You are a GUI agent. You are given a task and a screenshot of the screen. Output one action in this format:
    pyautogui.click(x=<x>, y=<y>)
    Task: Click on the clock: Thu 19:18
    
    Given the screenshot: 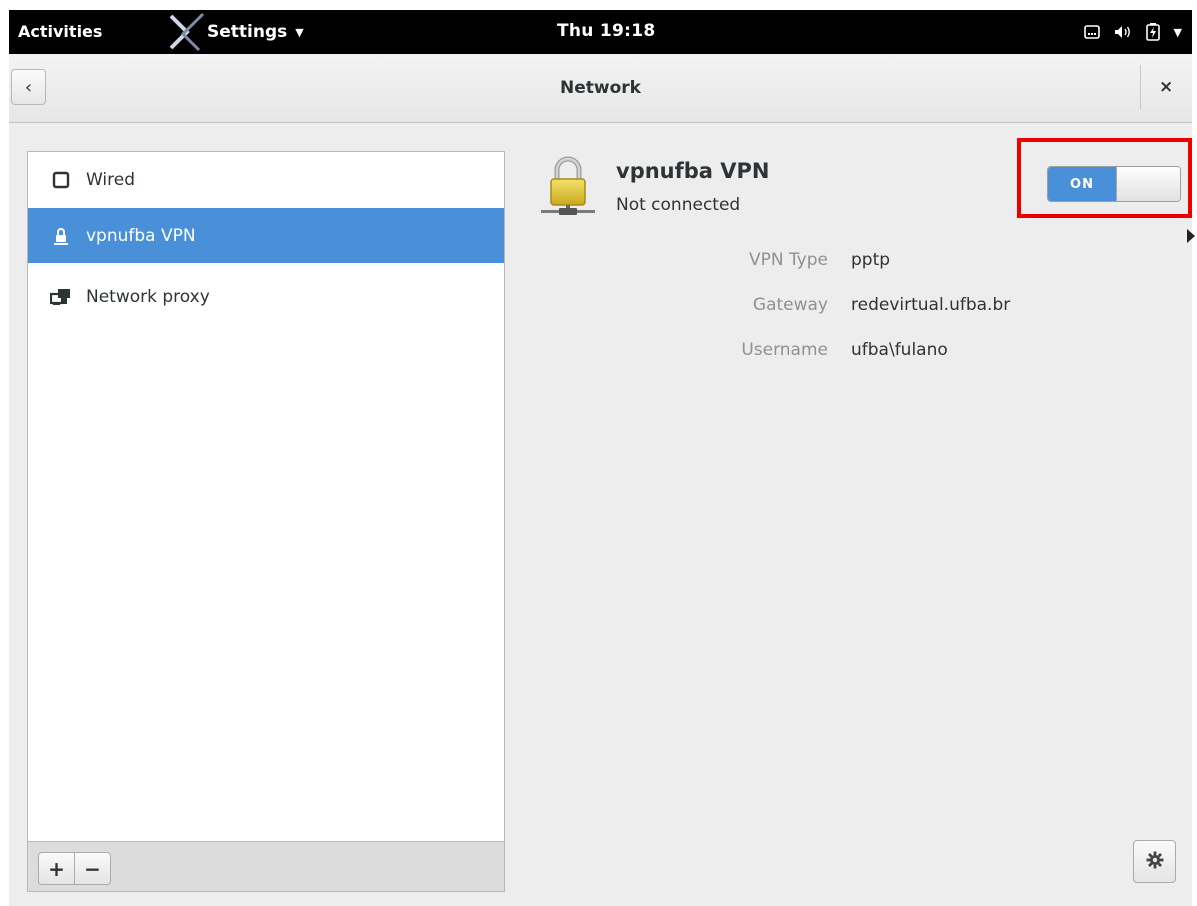 What is the action you would take?
    pyautogui.click(x=606, y=31)
    